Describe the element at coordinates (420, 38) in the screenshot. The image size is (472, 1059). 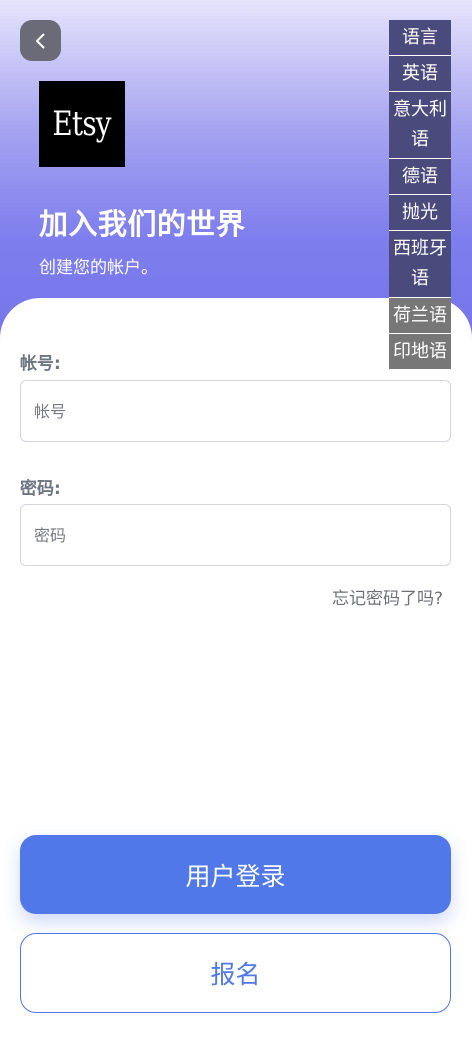
I see `language-menu-title: 语言` at that location.